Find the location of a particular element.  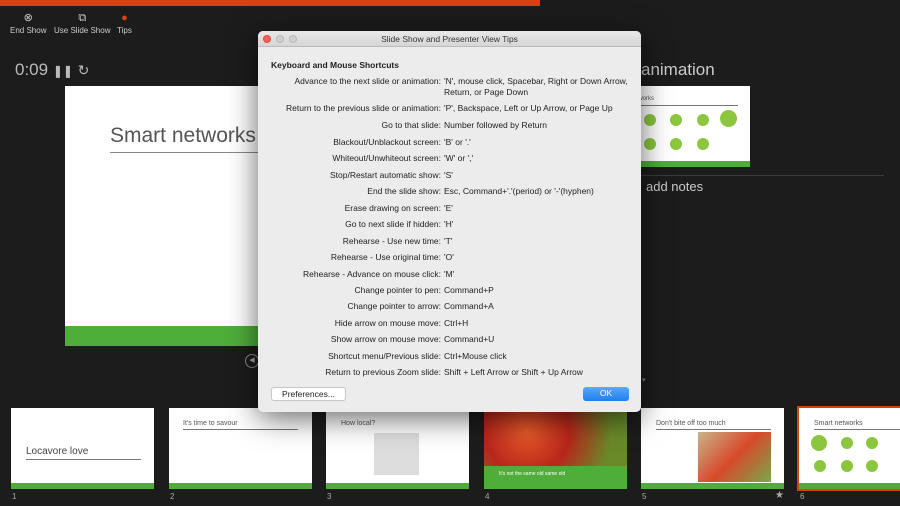

use-slide-show-button: ⧉ Use Slide Show is located at coordinates (82, 23).